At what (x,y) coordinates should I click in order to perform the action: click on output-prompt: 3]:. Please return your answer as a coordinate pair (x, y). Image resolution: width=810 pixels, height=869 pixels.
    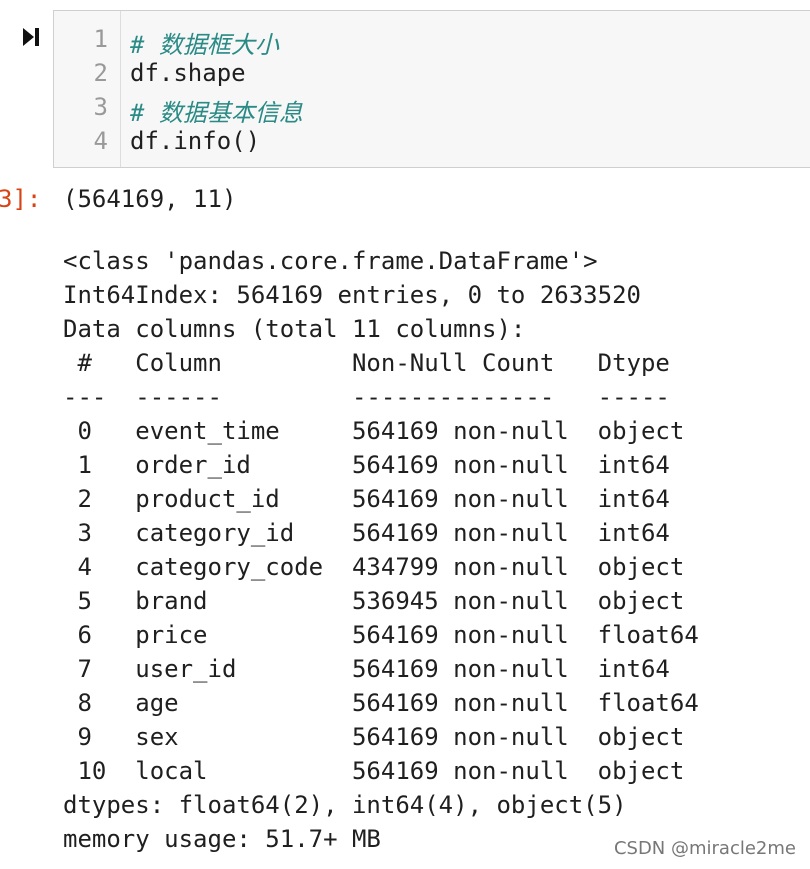
    Looking at the image, I should click on (21, 199).